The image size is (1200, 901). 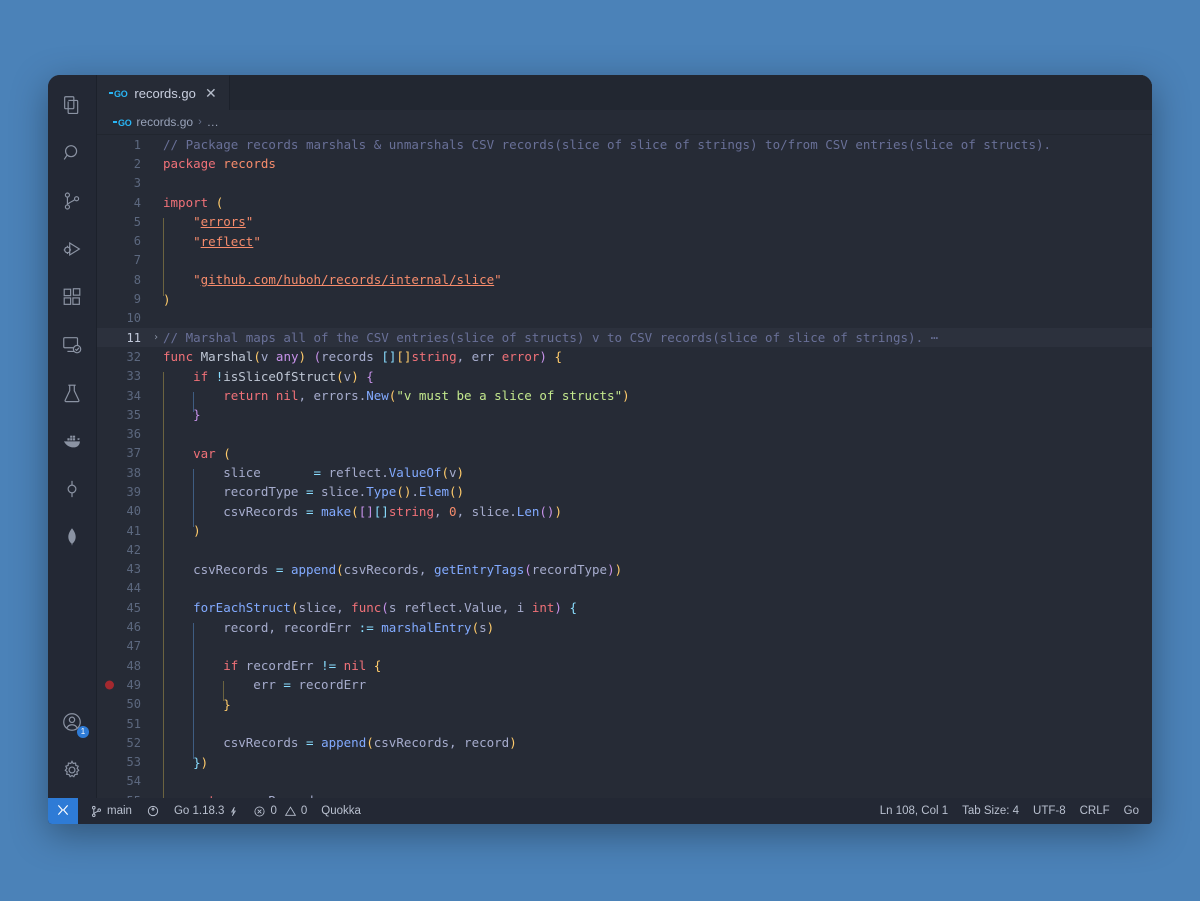 I want to click on line-number: 2, so click(x=137, y=163).